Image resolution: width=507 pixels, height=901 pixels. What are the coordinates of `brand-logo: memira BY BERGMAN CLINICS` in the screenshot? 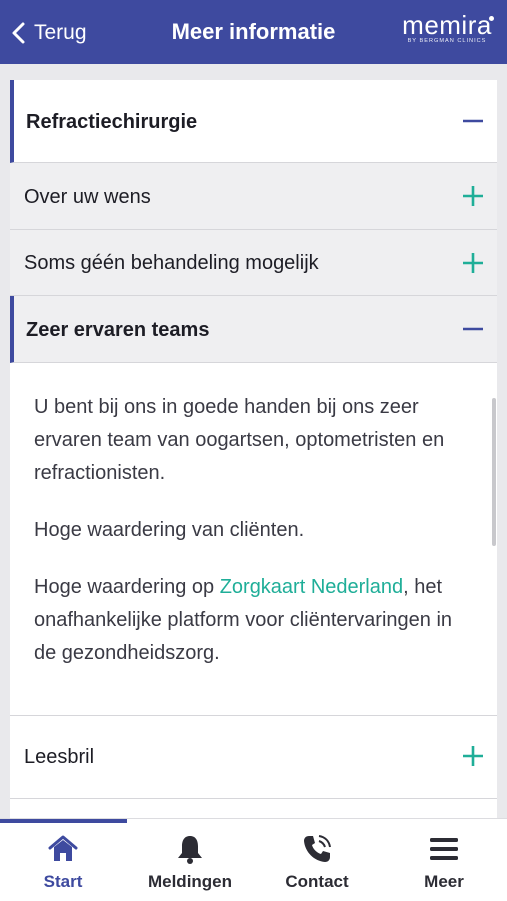 It's located at (447, 28).